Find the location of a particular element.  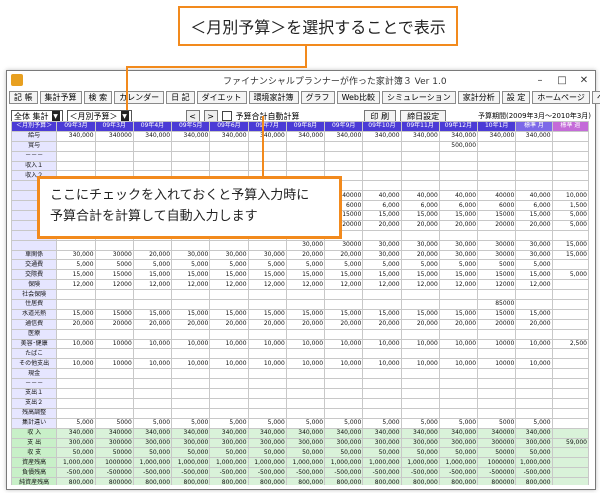

budget-cell: 1,500 is located at coordinates (570, 206).